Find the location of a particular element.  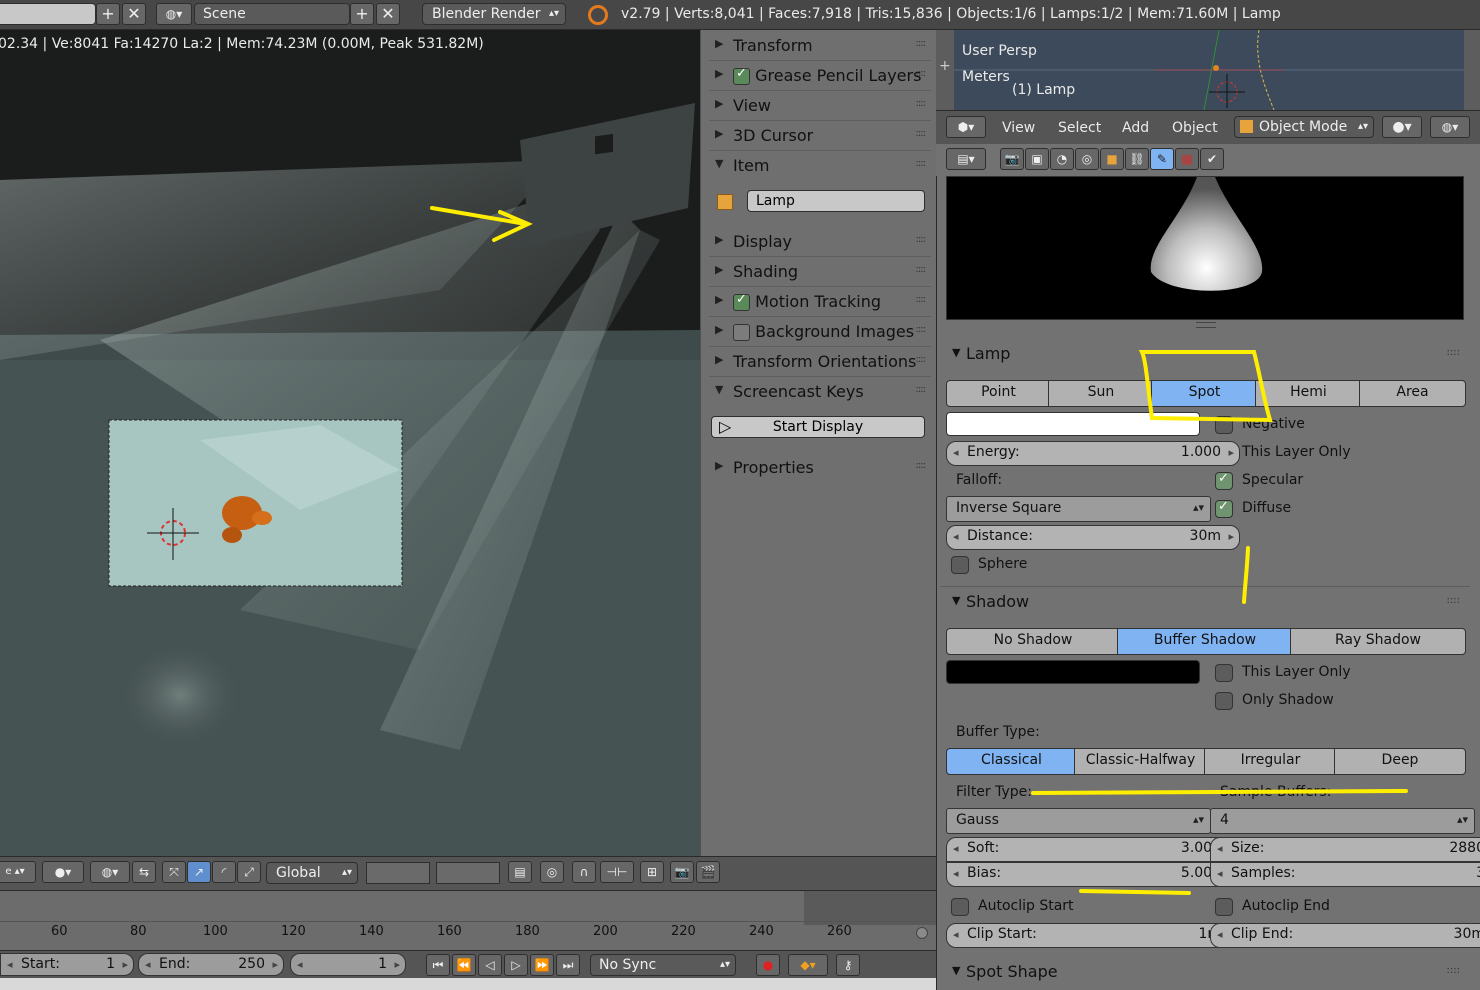

viewport-shading-icon: ●▾ is located at coordinates (1402, 127).